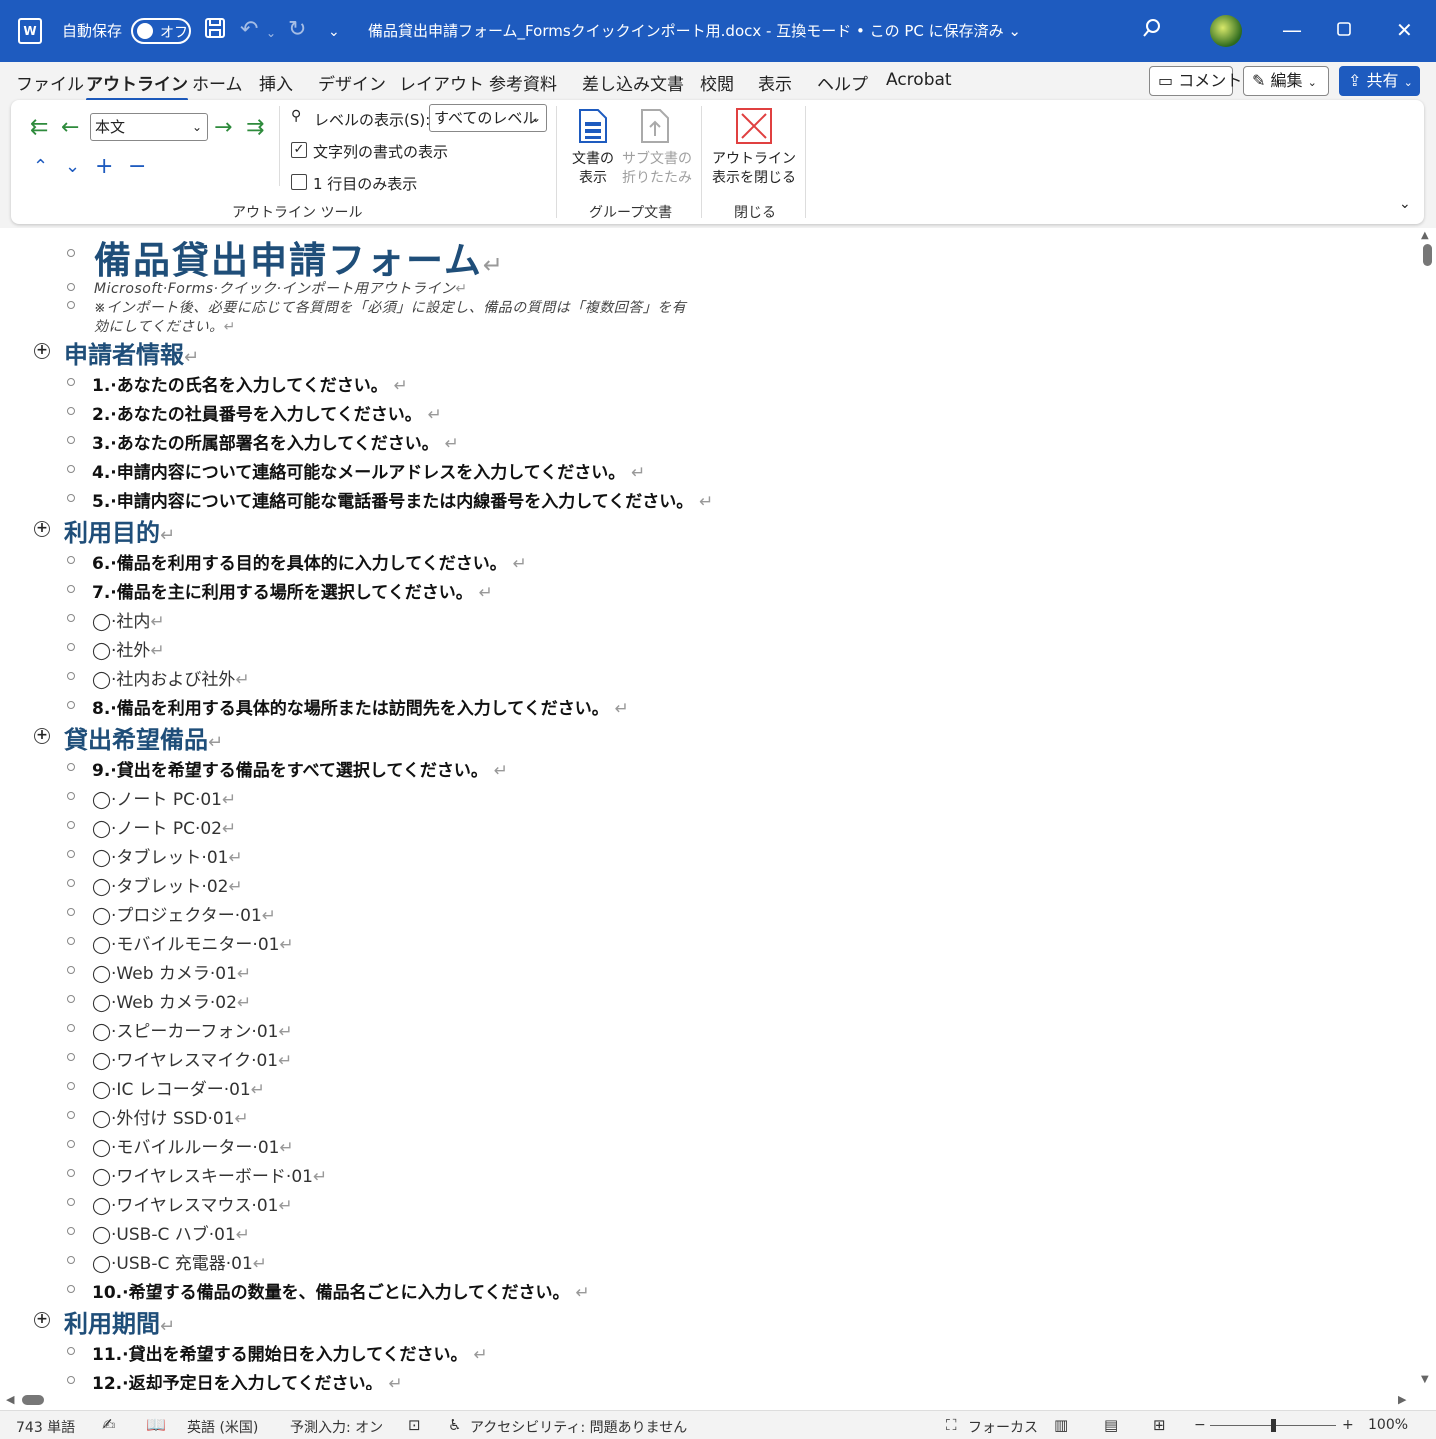 This screenshot has width=1436, height=1439. What do you see at coordinates (454, 1425) in the screenshot?
I see `accessibility-icon: ♿` at bounding box center [454, 1425].